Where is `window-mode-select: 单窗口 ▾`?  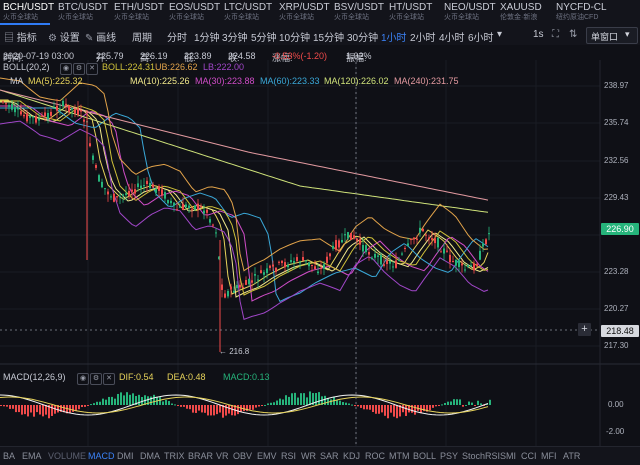
window-mode-select: 单窗口 ▾ is located at coordinates (612, 35).